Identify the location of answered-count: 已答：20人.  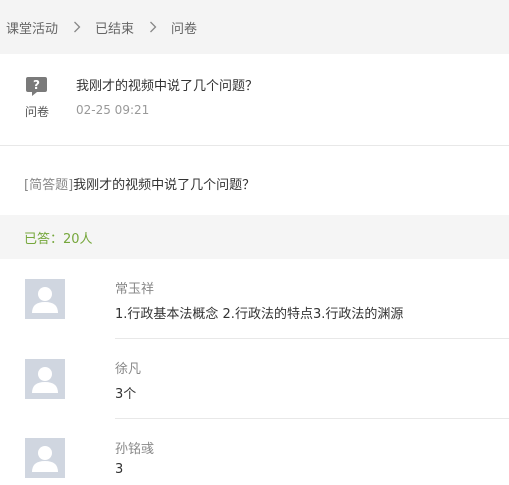
(58, 239).